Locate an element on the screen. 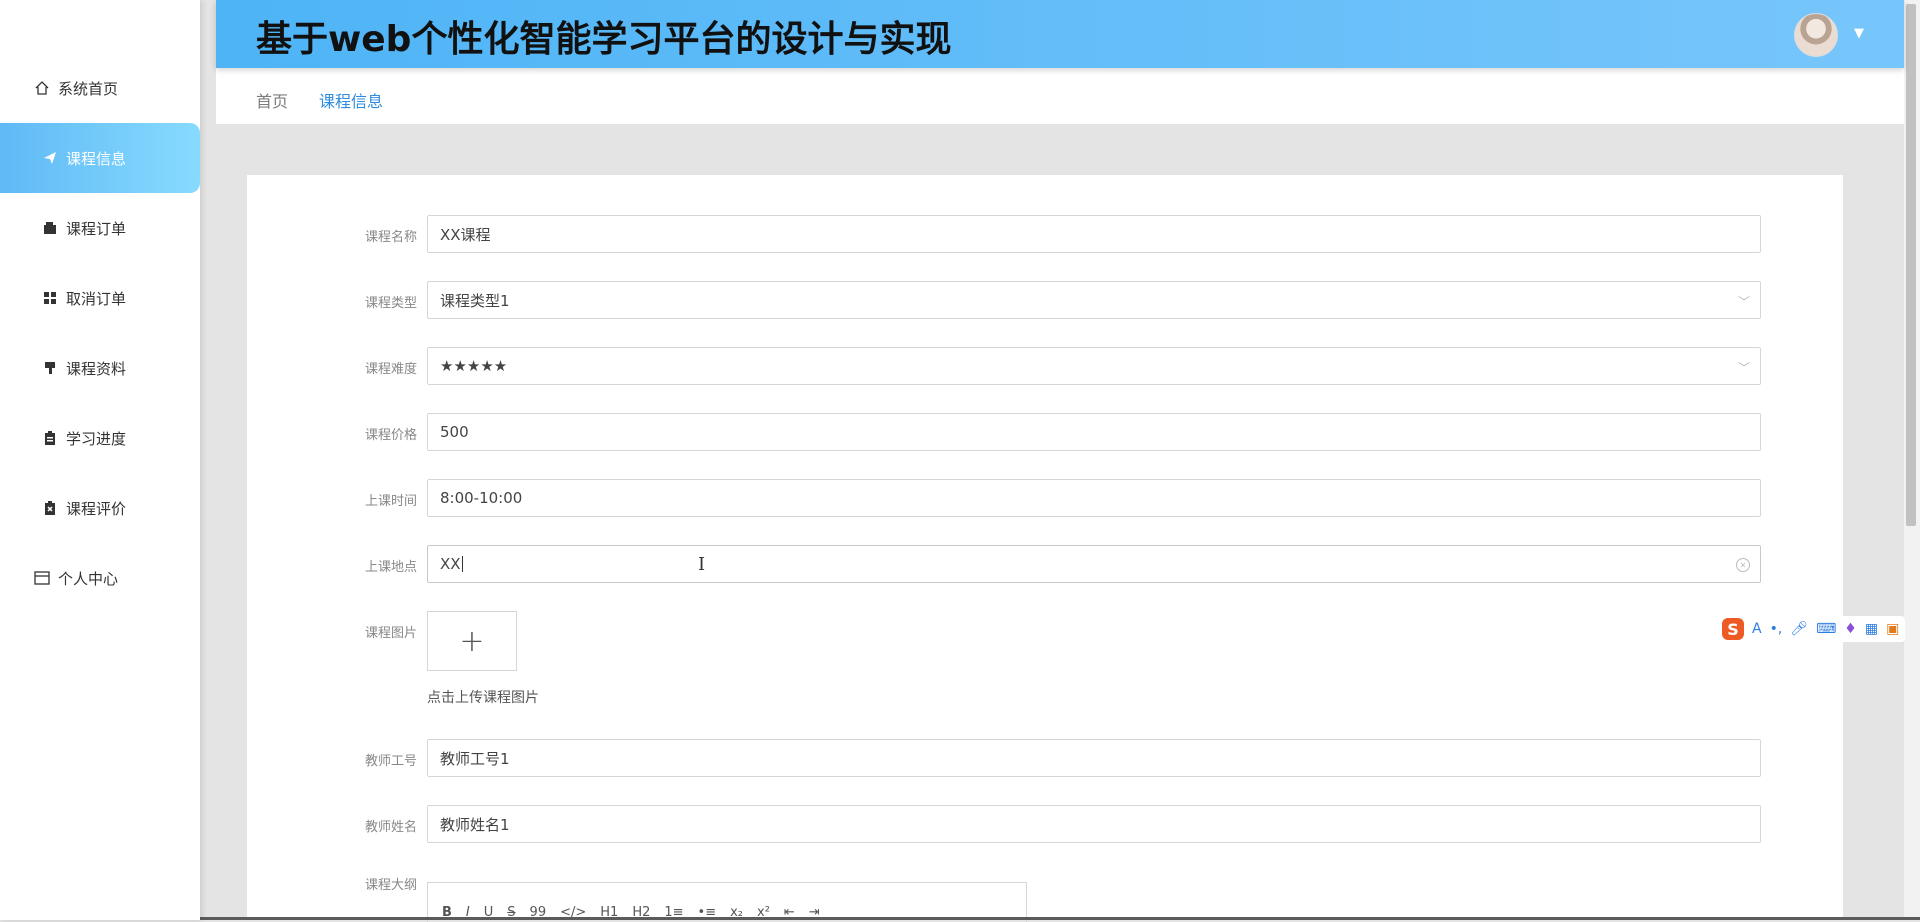 The width and height of the screenshot is (1920, 922). grid-icon is located at coordinates (50, 298).